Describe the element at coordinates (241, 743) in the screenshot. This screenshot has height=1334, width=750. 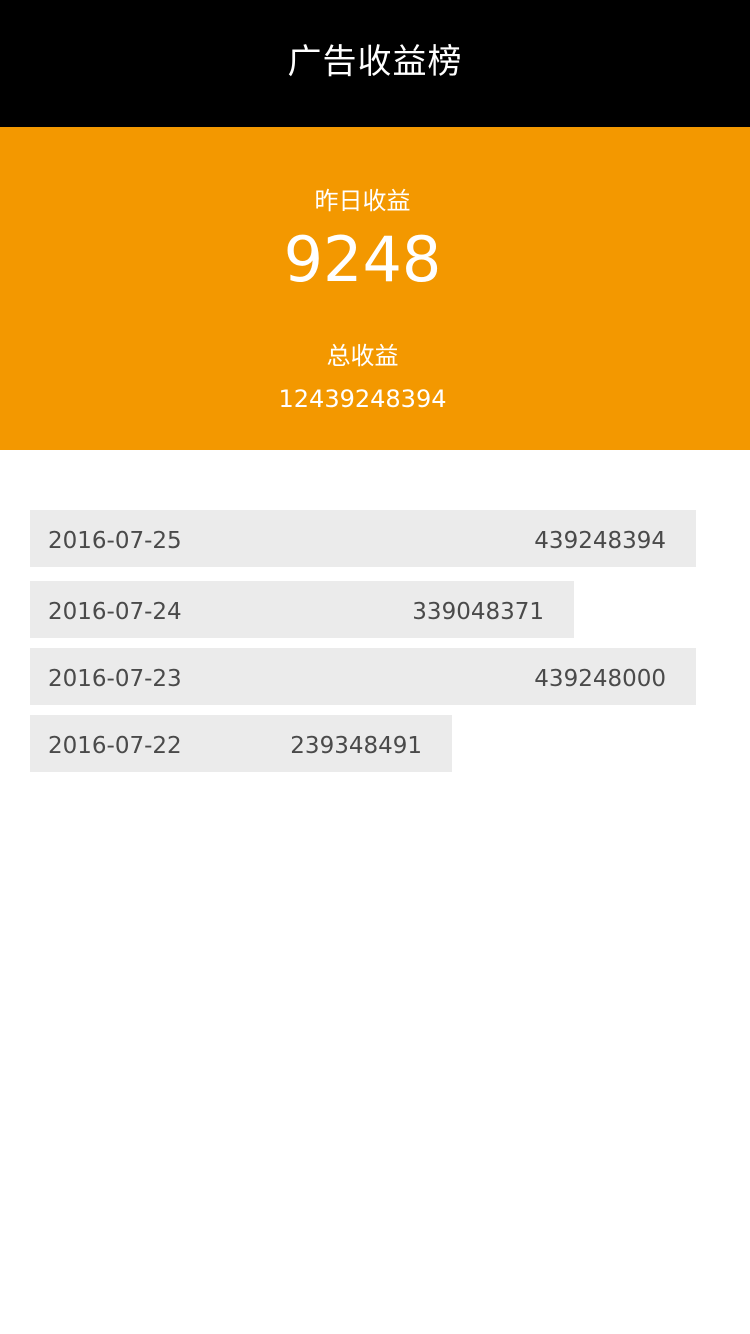
I see `ranking-row: 2016-07-22 239348491` at that location.